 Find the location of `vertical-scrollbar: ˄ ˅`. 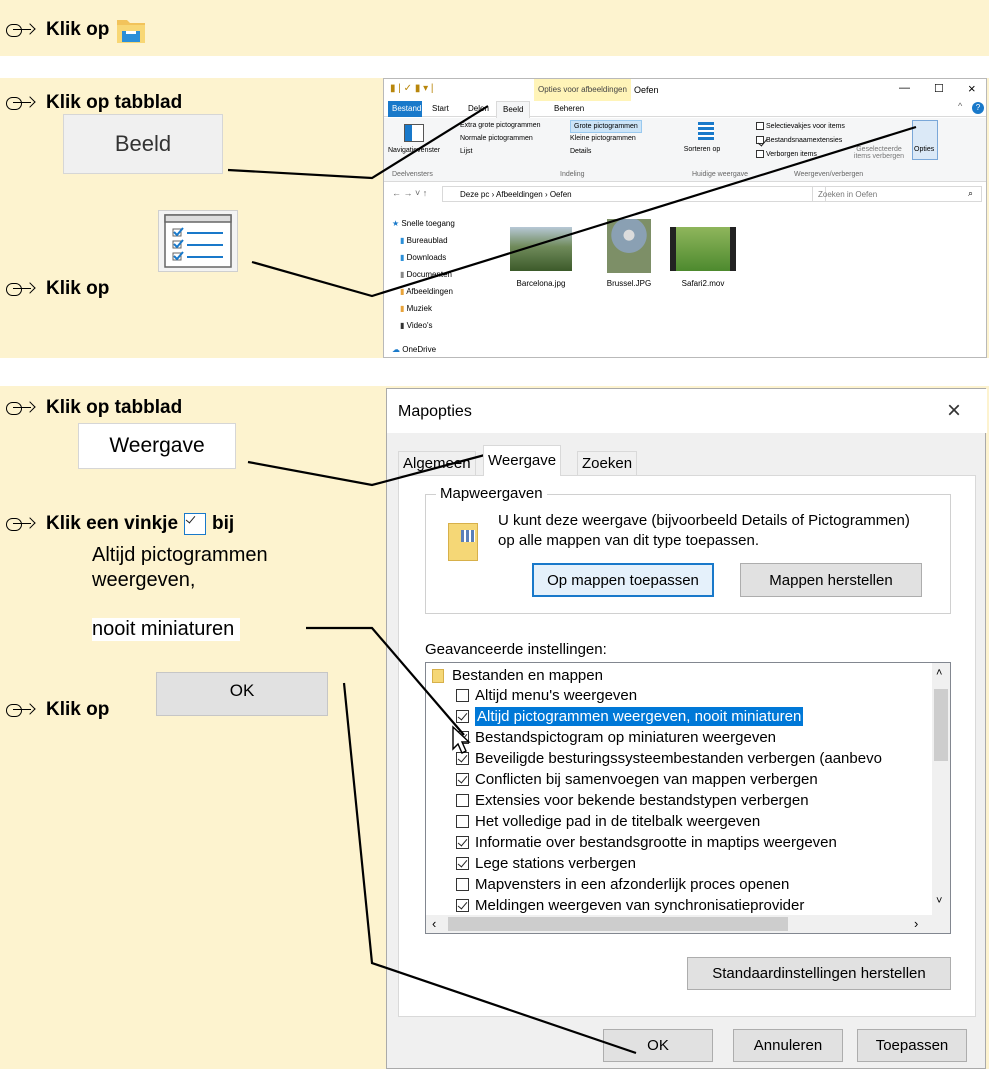

vertical-scrollbar: ˄ ˅ is located at coordinates (941, 789).